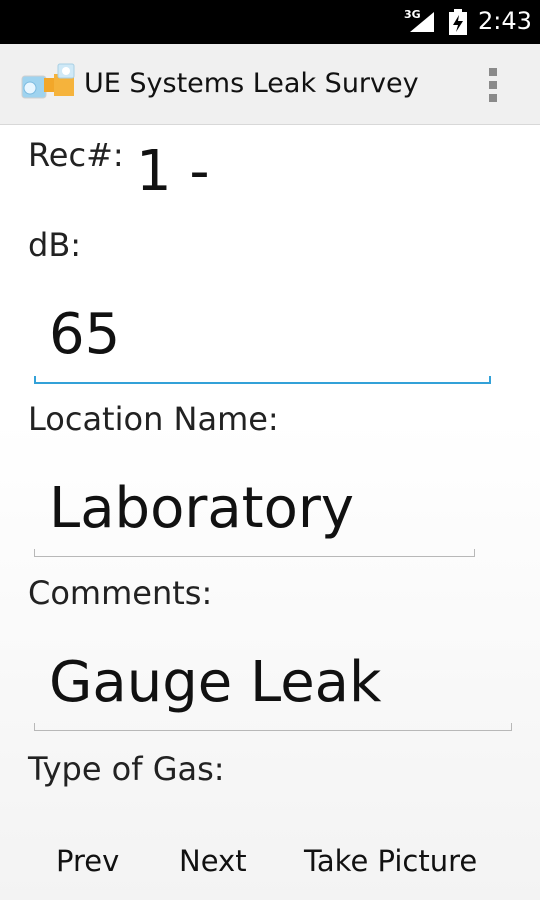 The height and width of the screenshot is (900, 540). Describe the element at coordinates (213, 861) in the screenshot. I see `next-button: Next` at that location.